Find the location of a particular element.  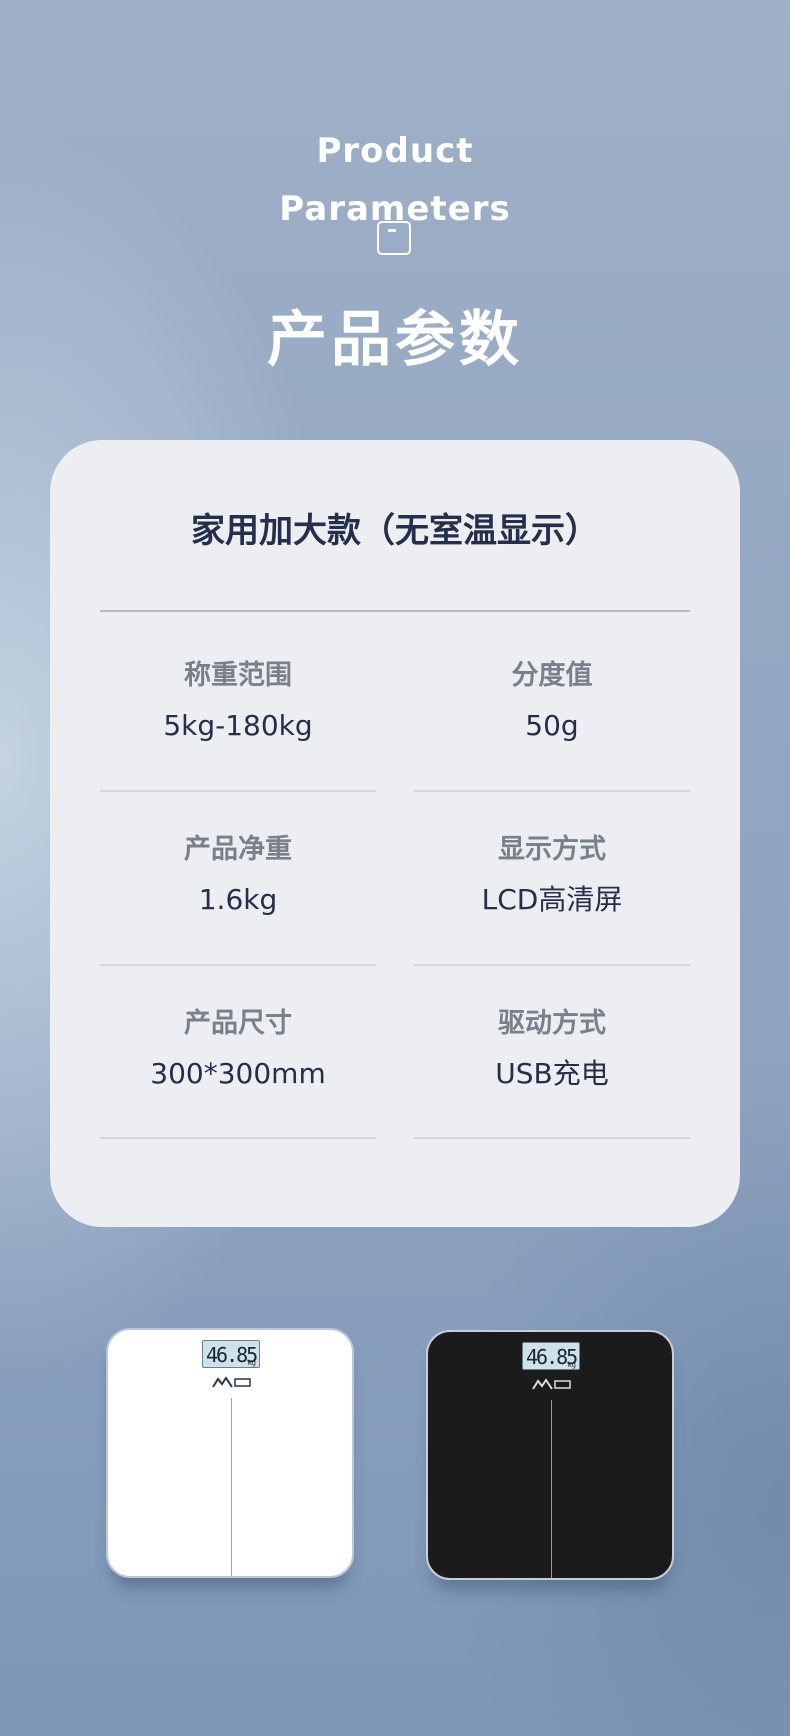

spec-label: 驱动方式 is located at coordinates (552, 1023).